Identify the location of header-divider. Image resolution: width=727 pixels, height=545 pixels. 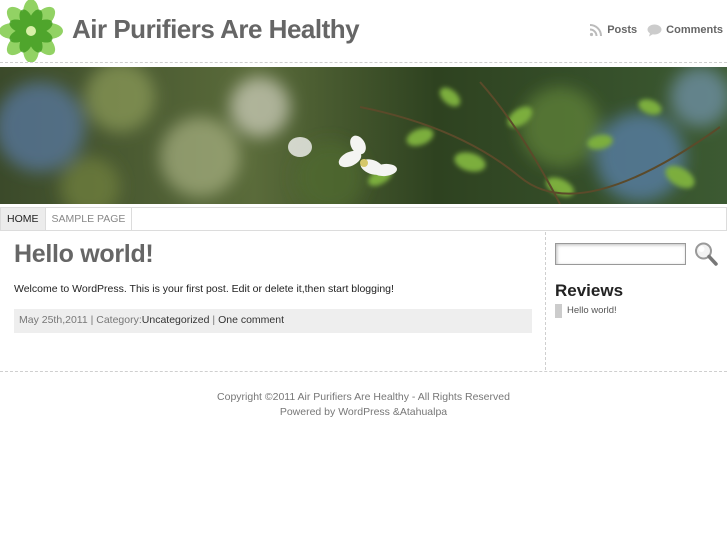
(363, 62).